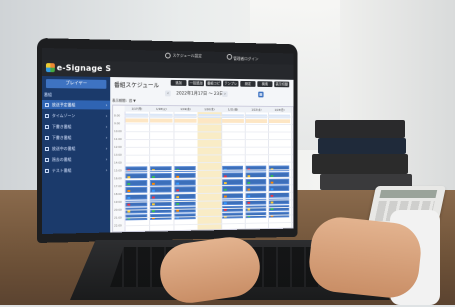  What do you see at coordinates (84, 68) in the screenshot?
I see `app-logo: e-Signage S` at bounding box center [84, 68].